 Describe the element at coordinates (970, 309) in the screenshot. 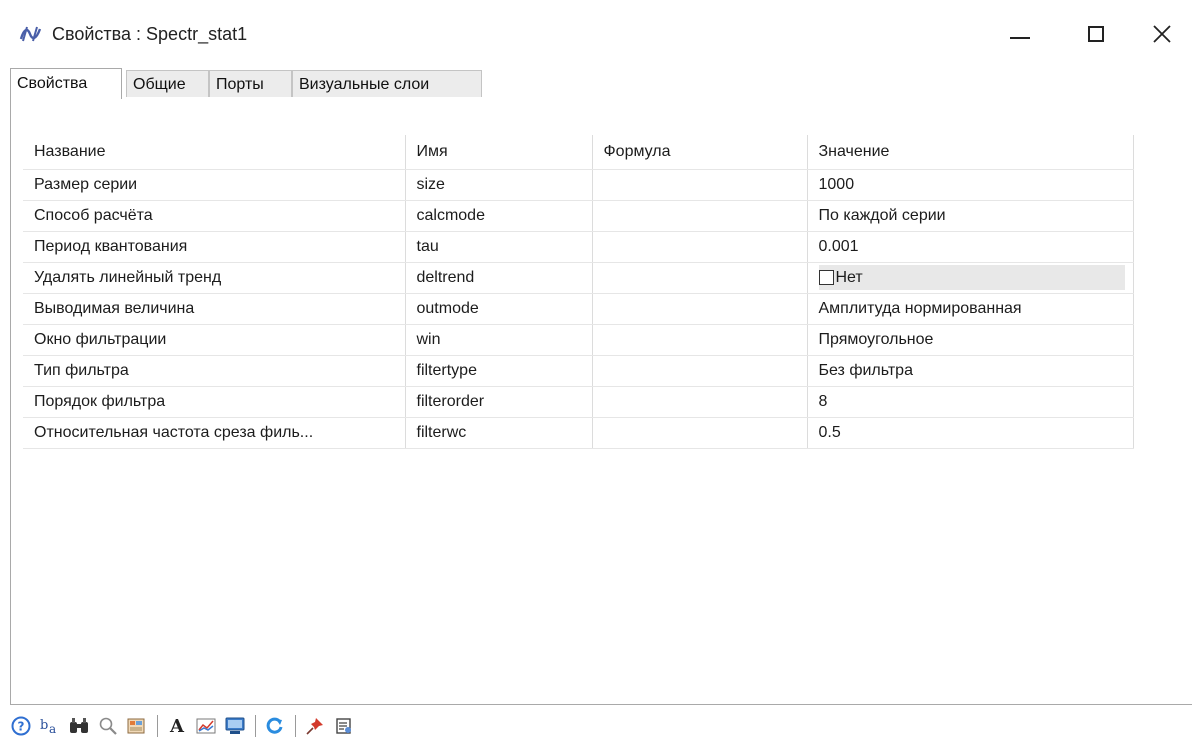

I see `property-value: Амплитуда нормированная` at that location.